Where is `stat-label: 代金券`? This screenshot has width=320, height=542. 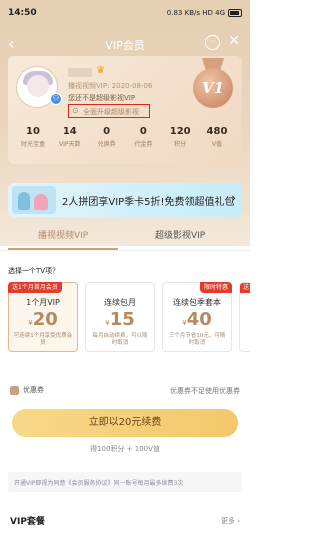 stat-label: 代金券 is located at coordinates (143, 144).